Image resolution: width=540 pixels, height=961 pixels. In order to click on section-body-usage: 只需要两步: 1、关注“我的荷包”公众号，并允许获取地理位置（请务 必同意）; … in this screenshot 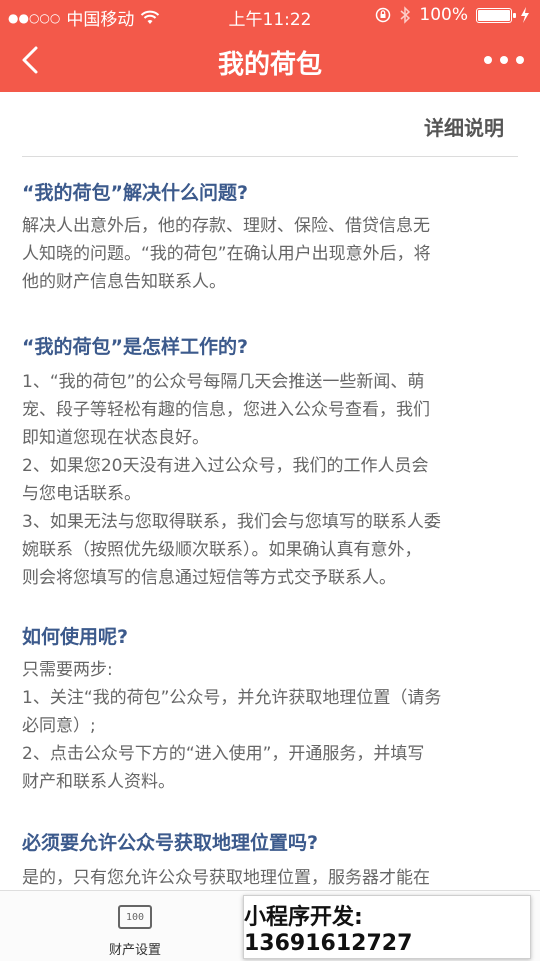, I will do `click(232, 726)`.